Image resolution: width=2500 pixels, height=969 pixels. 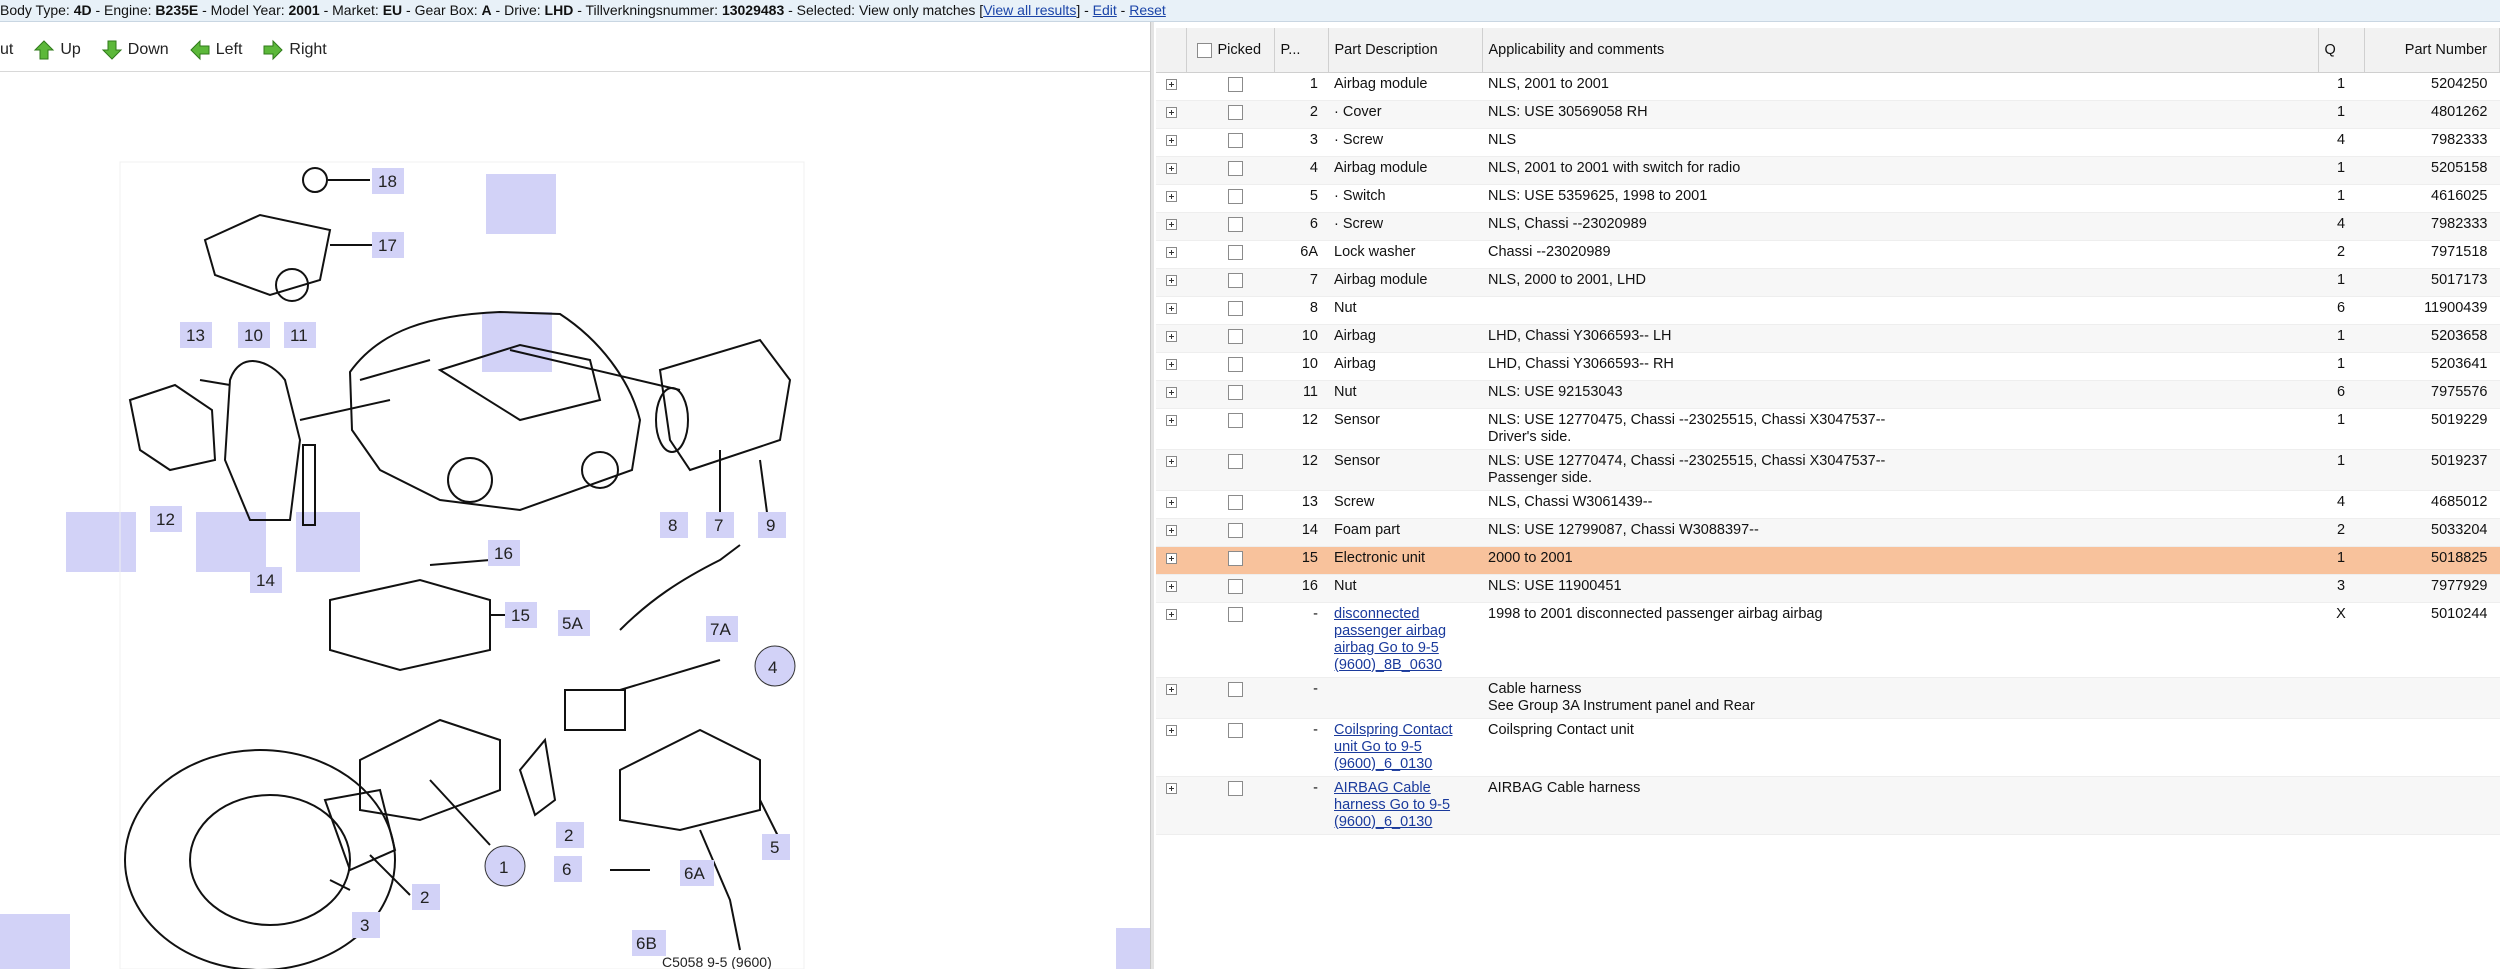 What do you see at coordinates (505, 866) in the screenshot?
I see `callout-1-circle: 1` at bounding box center [505, 866].